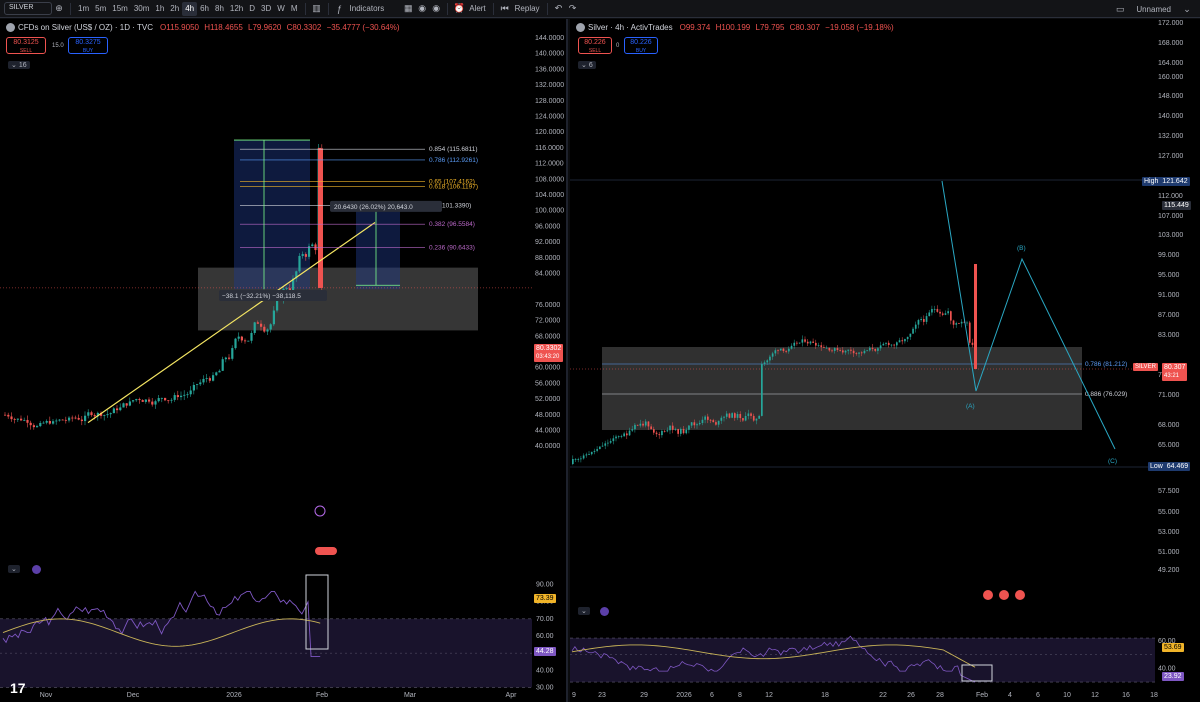  I want to click on indicator-collapse-button: ⌄ 16, so click(19, 65).